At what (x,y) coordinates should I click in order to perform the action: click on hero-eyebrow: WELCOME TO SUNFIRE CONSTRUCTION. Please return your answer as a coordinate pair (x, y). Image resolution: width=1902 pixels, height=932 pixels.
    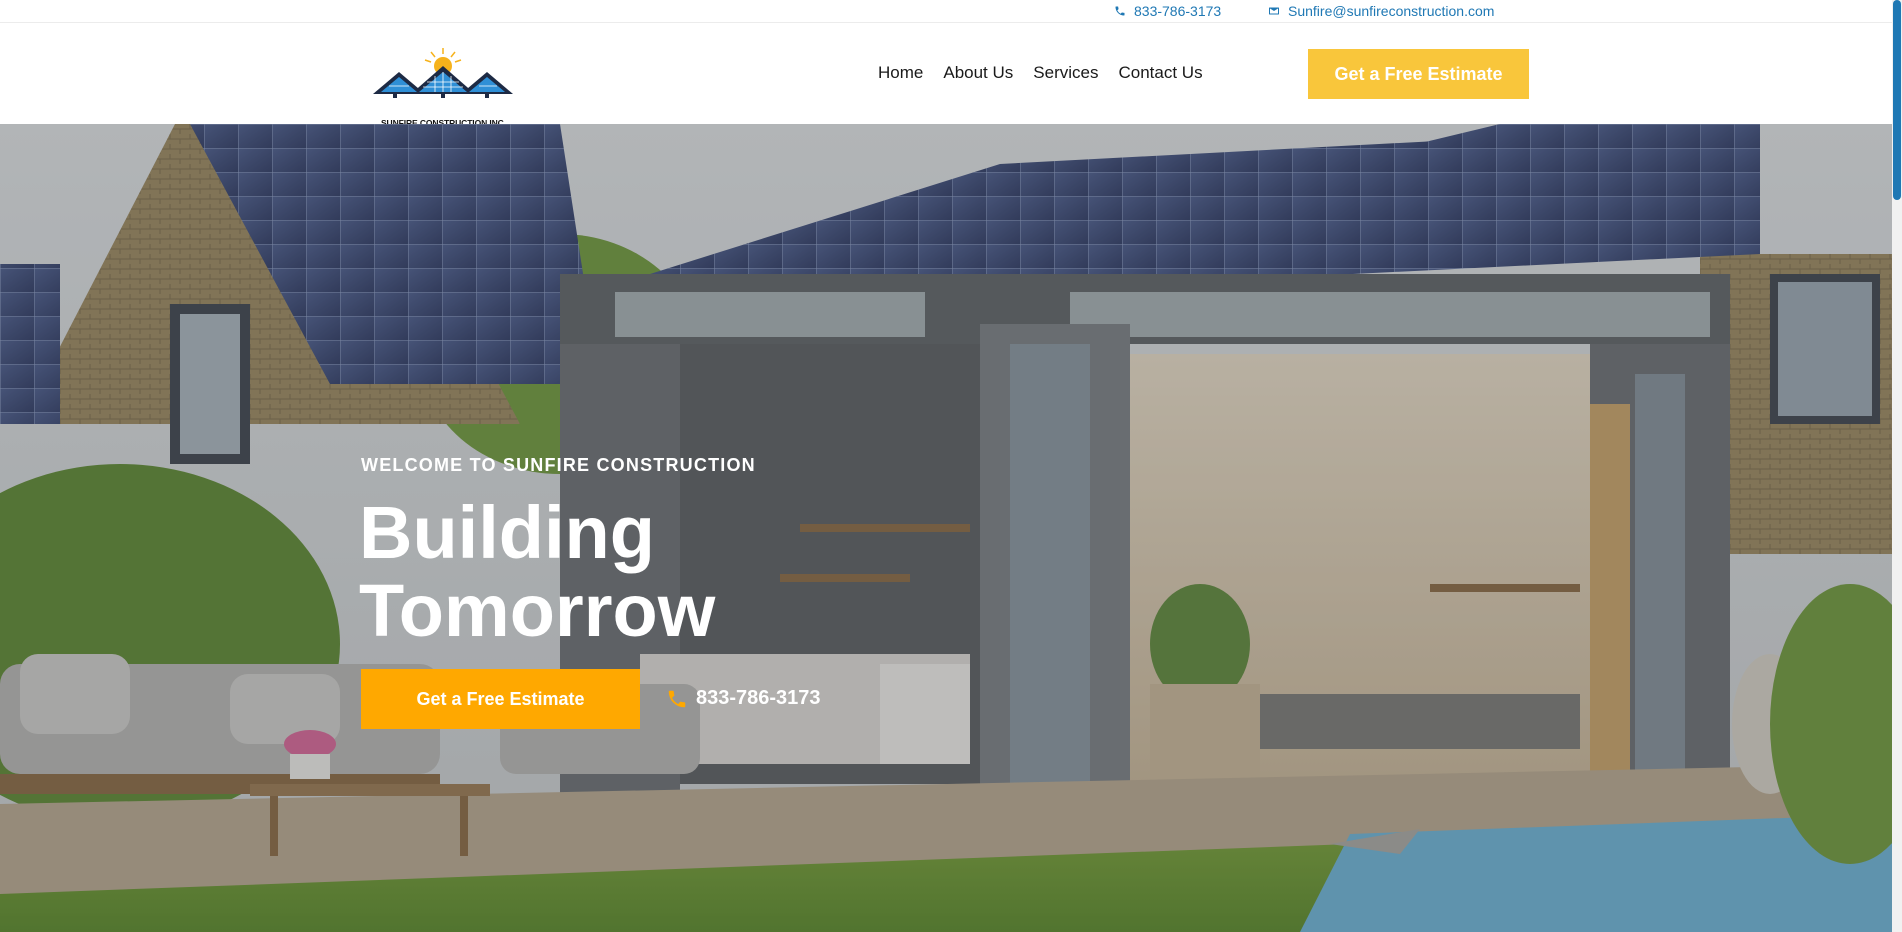
    Looking at the image, I should click on (558, 465).